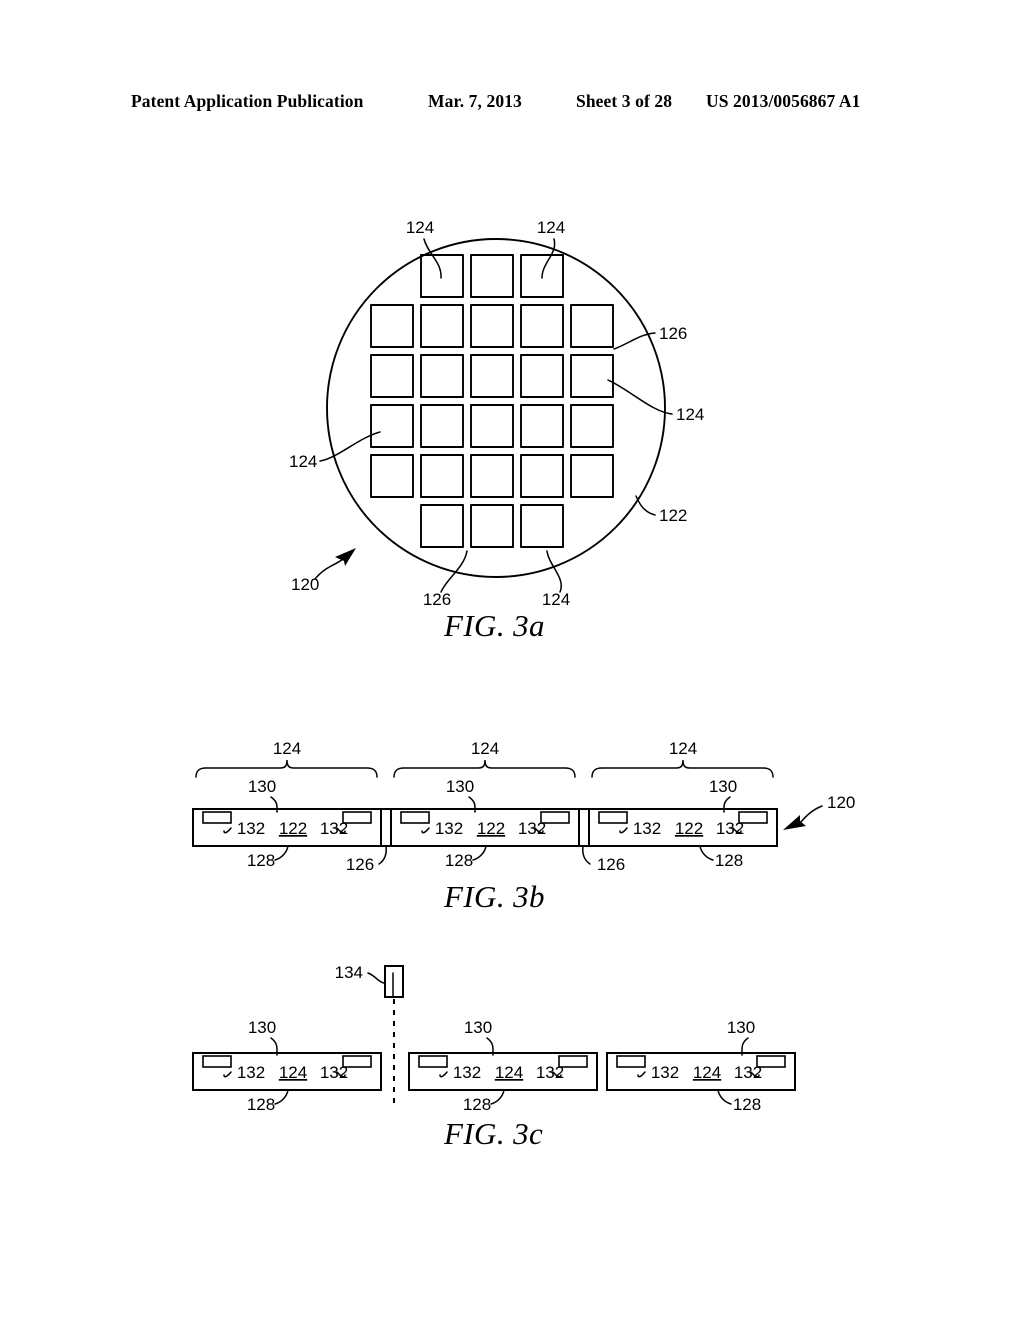 The height and width of the screenshot is (1320, 1024). Describe the element at coordinates (665, 1072) in the screenshot. I see `ref-132c-3a: 132` at that location.